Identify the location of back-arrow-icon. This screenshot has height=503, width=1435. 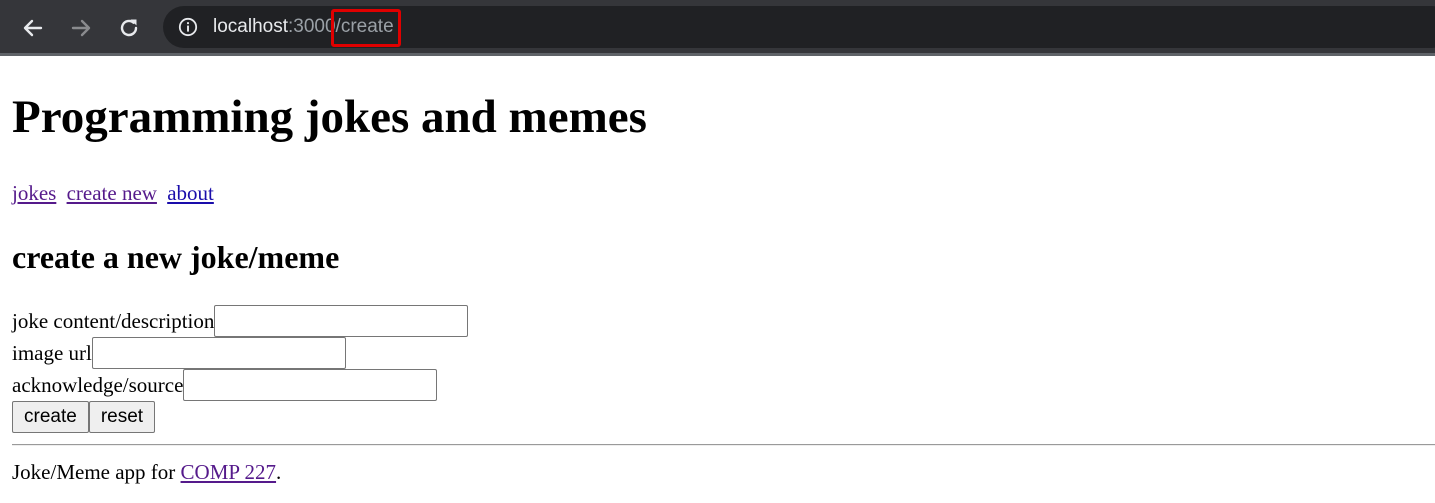
(33, 28).